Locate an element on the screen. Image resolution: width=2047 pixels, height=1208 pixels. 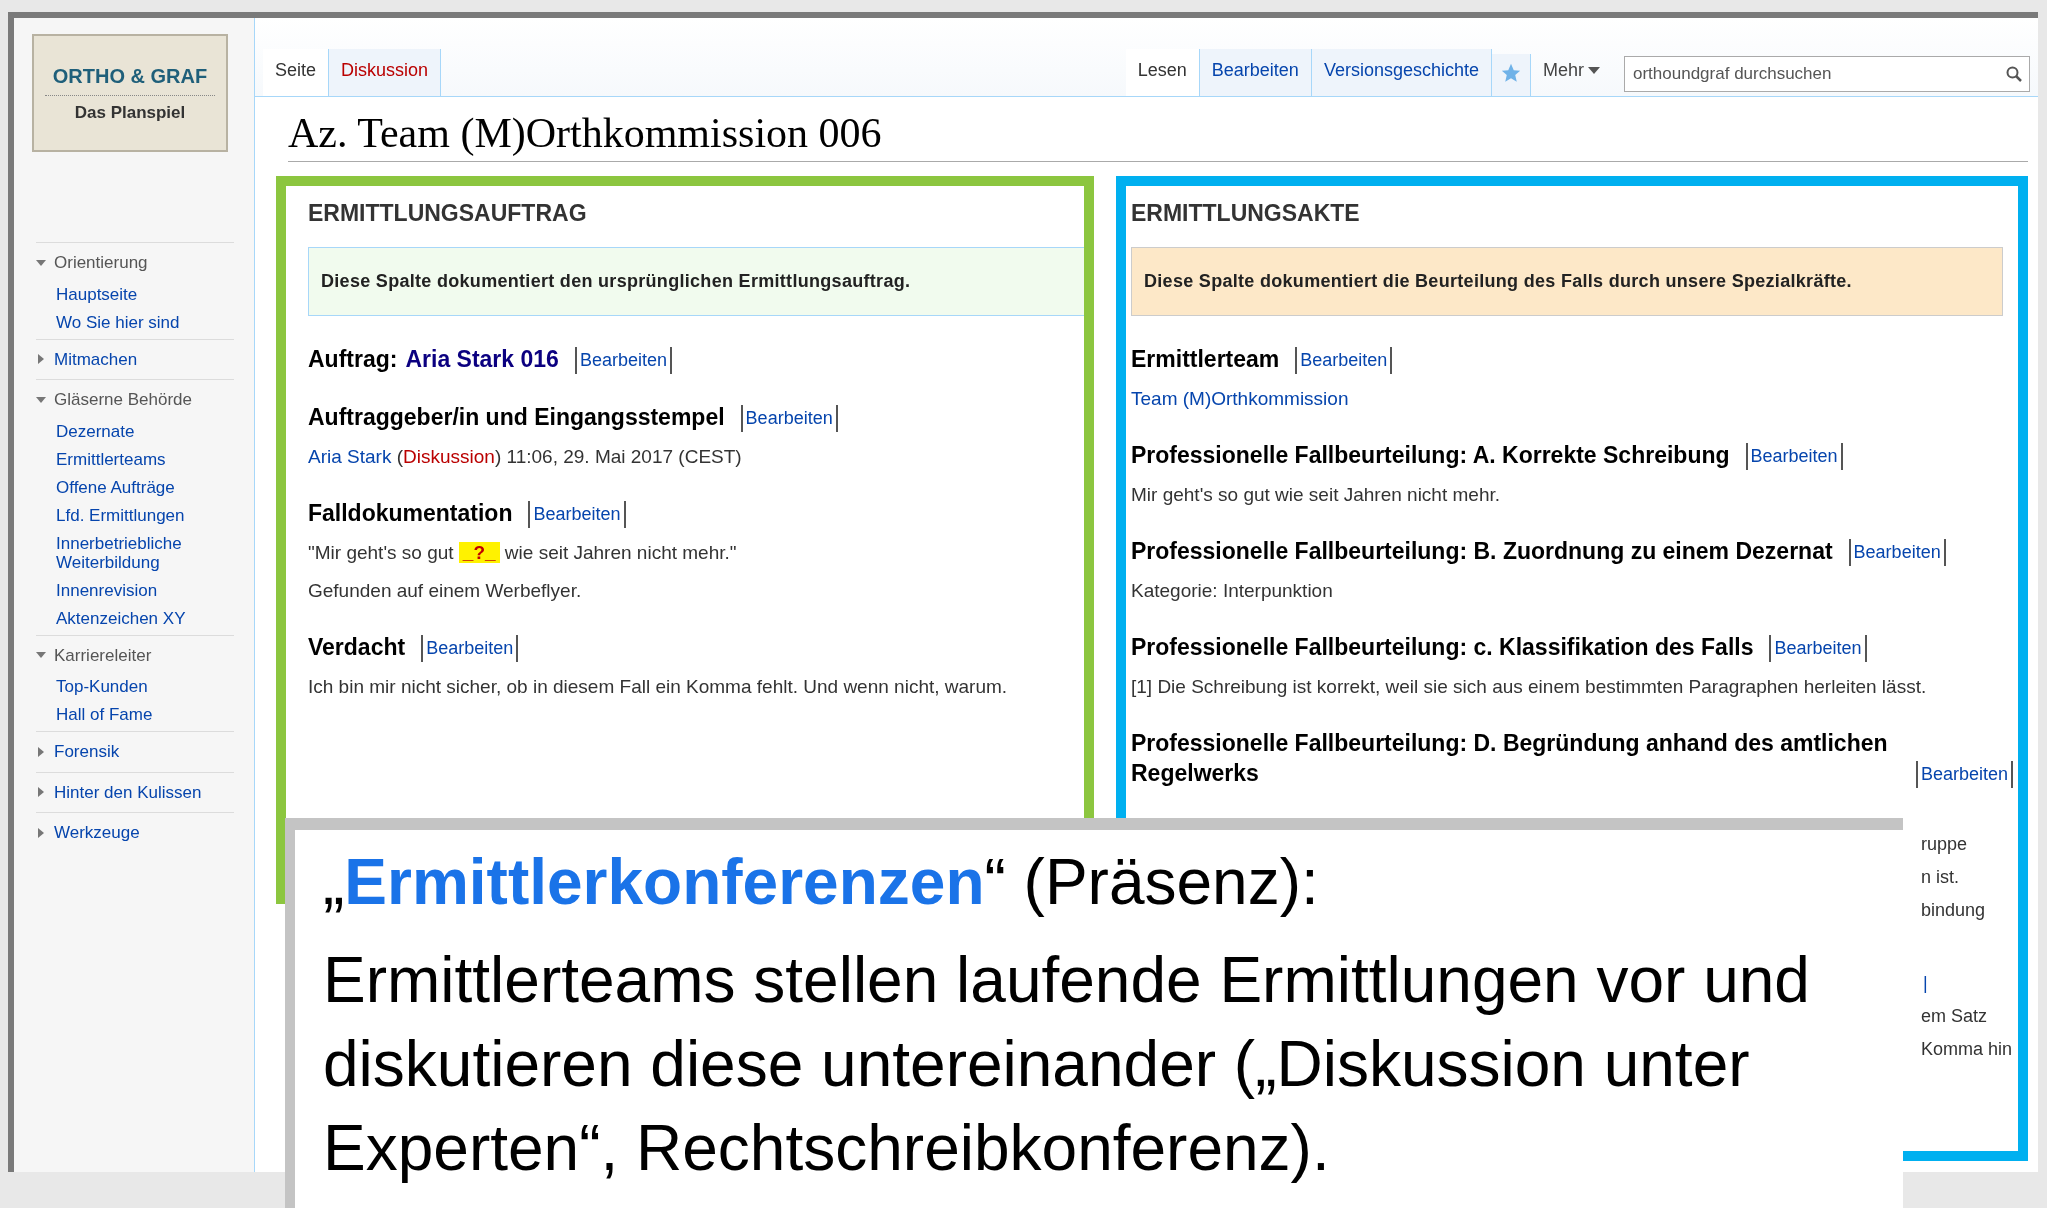
section-heading: Professionelle Fallbeurteilung: A. Korrekte Schreibung is located at coordinates (1430, 455).